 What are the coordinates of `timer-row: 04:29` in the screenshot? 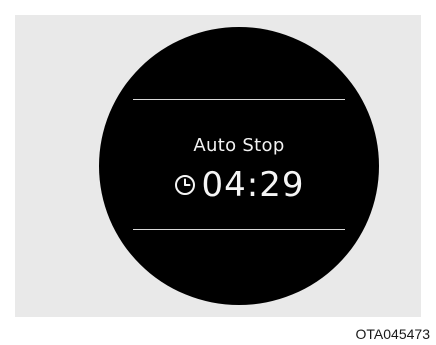 It's located at (239, 185).